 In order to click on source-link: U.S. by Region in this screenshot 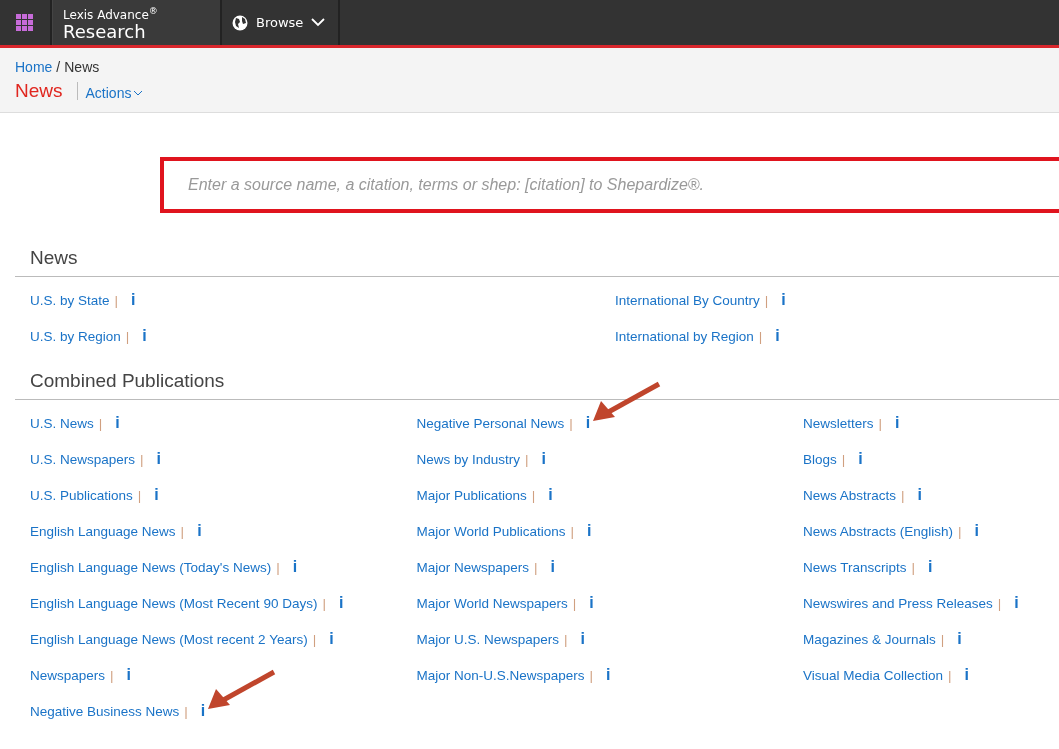, I will do `click(75, 336)`.